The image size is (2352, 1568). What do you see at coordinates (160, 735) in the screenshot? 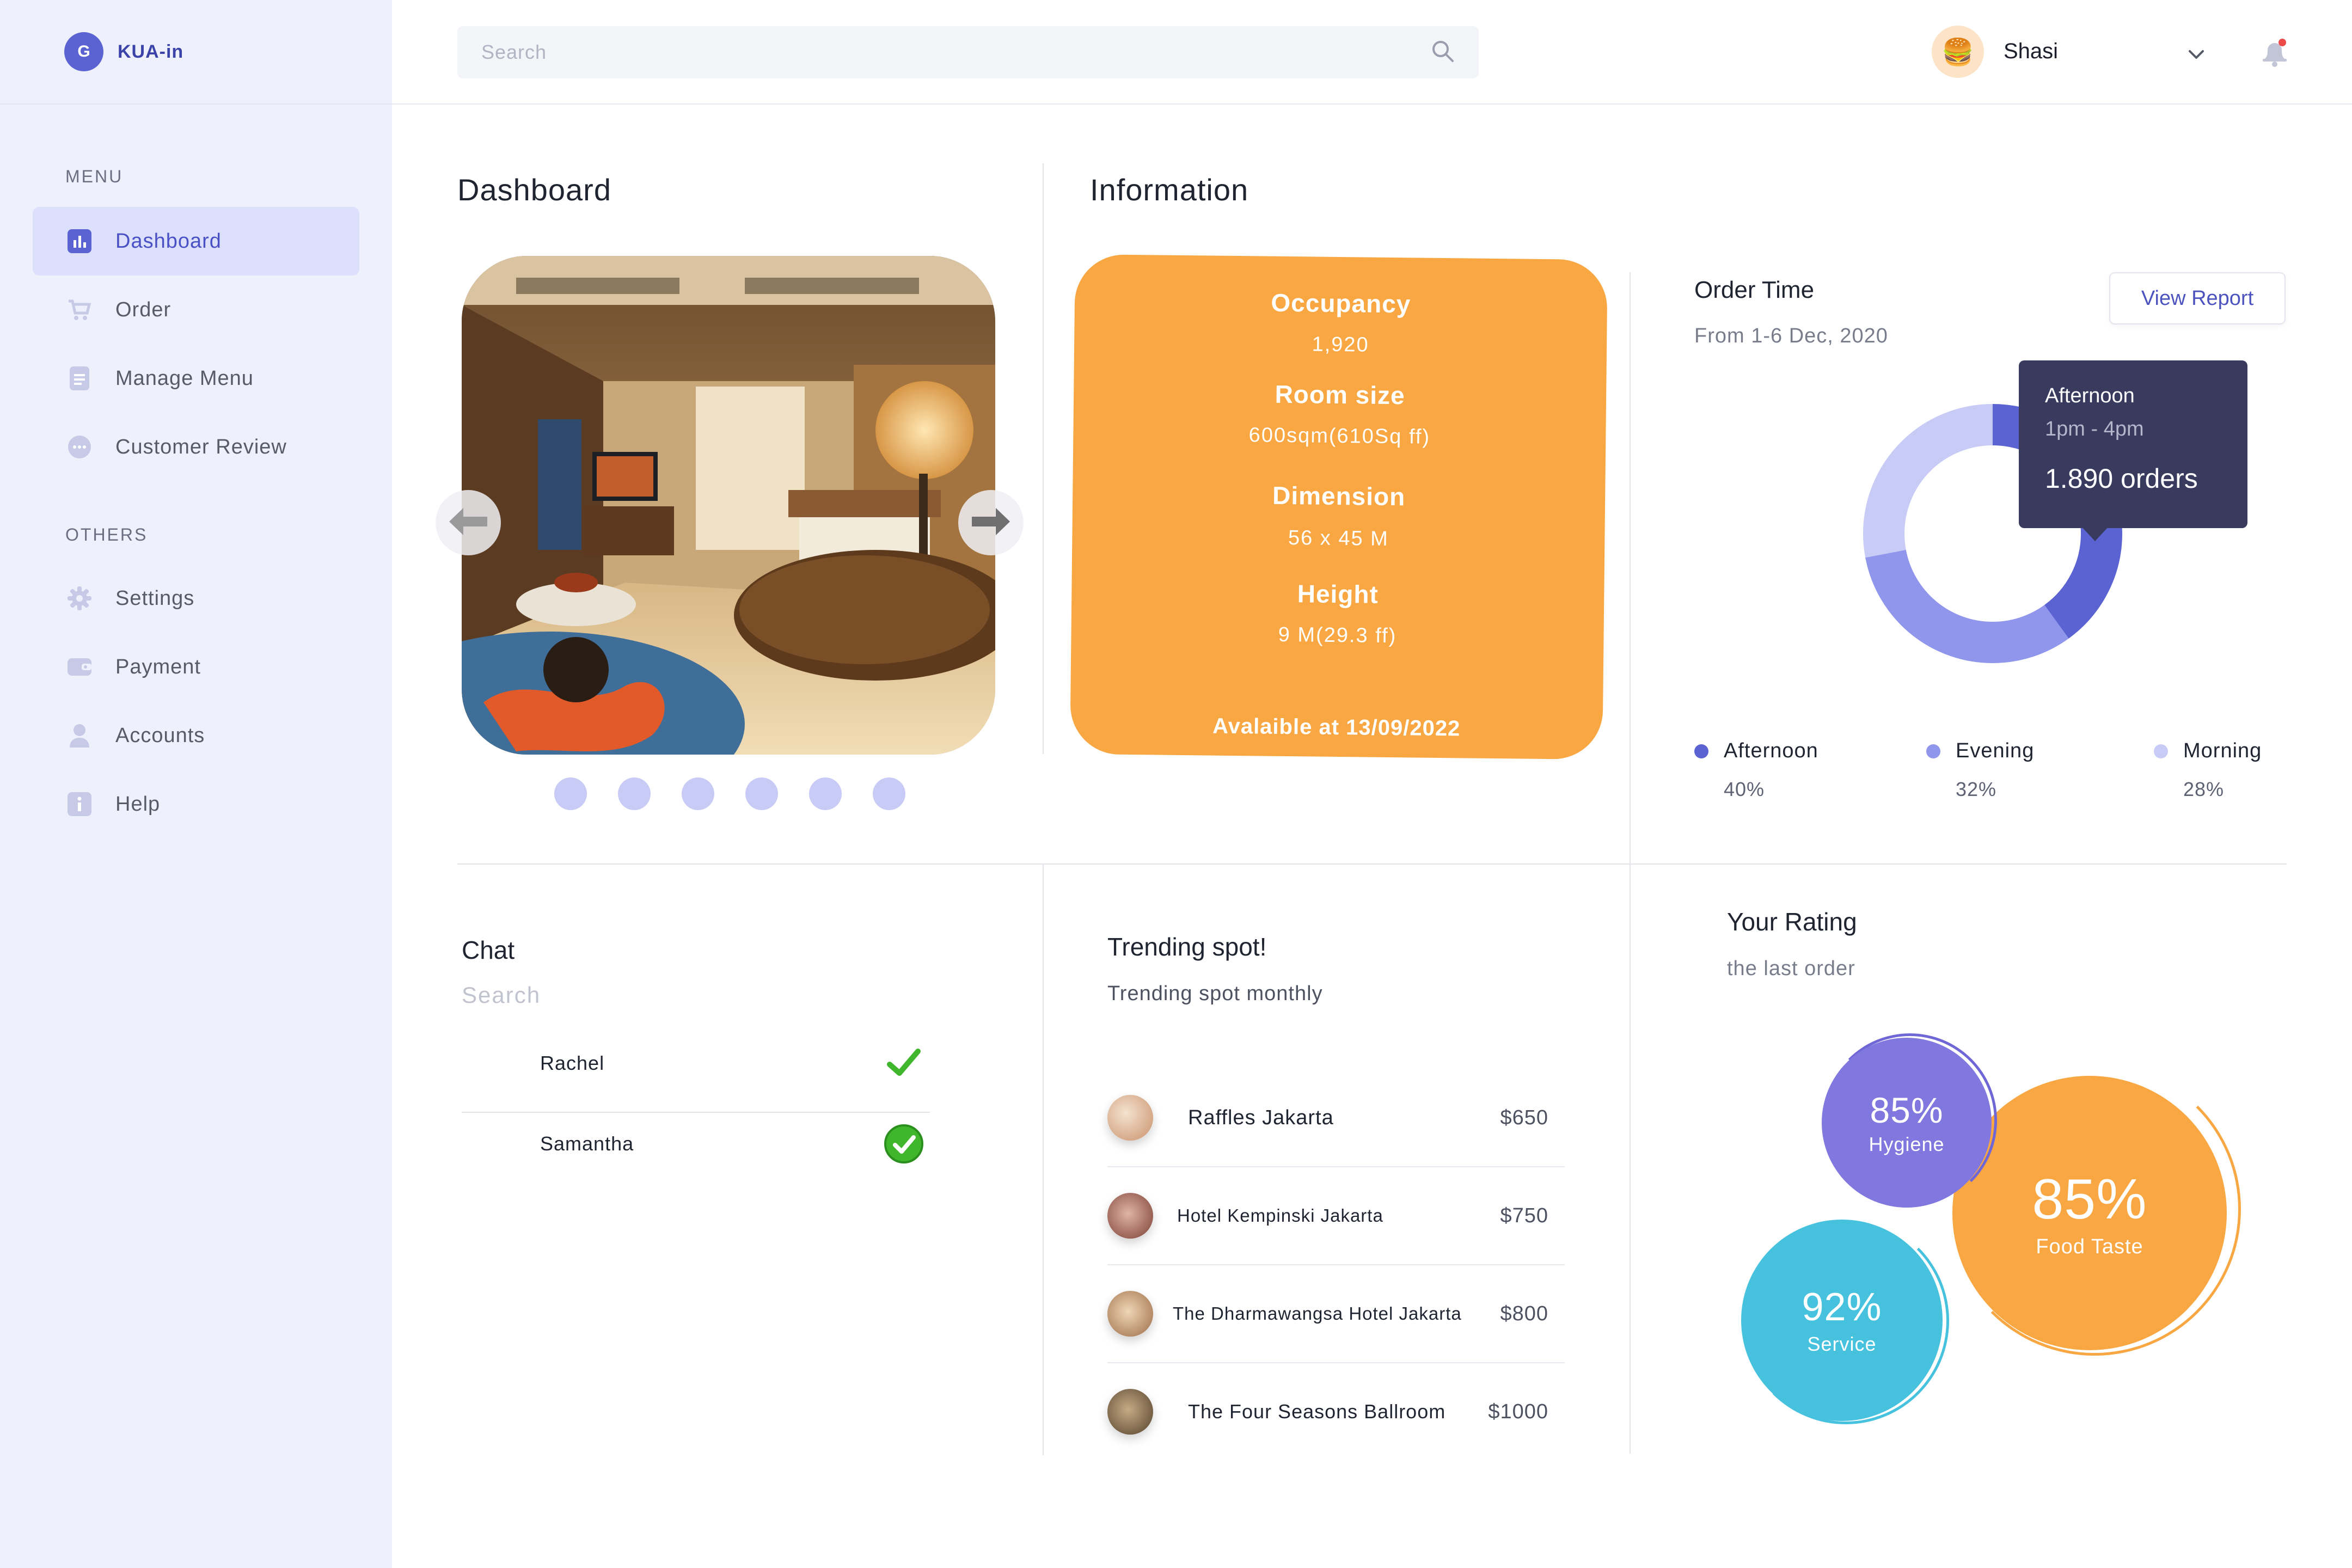
I see `sidebar-item-label: Accounts` at bounding box center [160, 735].